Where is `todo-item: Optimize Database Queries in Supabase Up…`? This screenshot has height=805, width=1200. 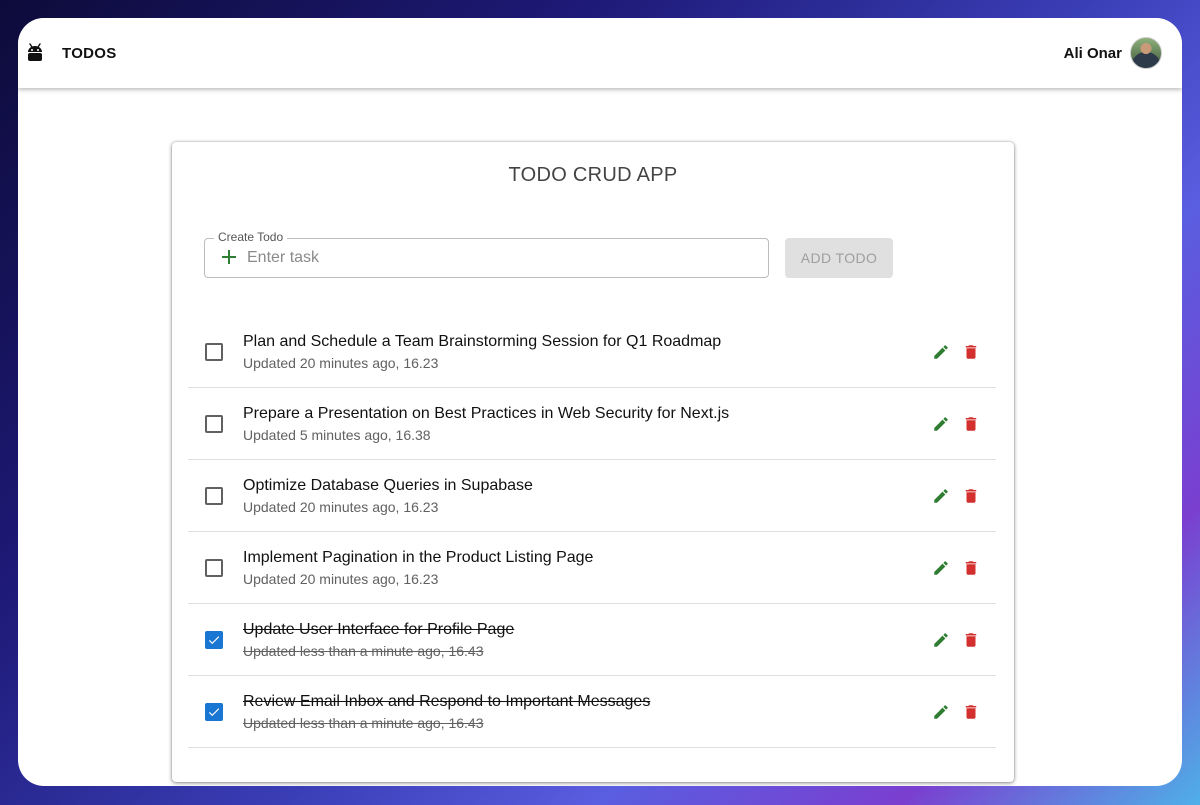
todo-item: Optimize Database Queries in Supabase Up… is located at coordinates (592, 496).